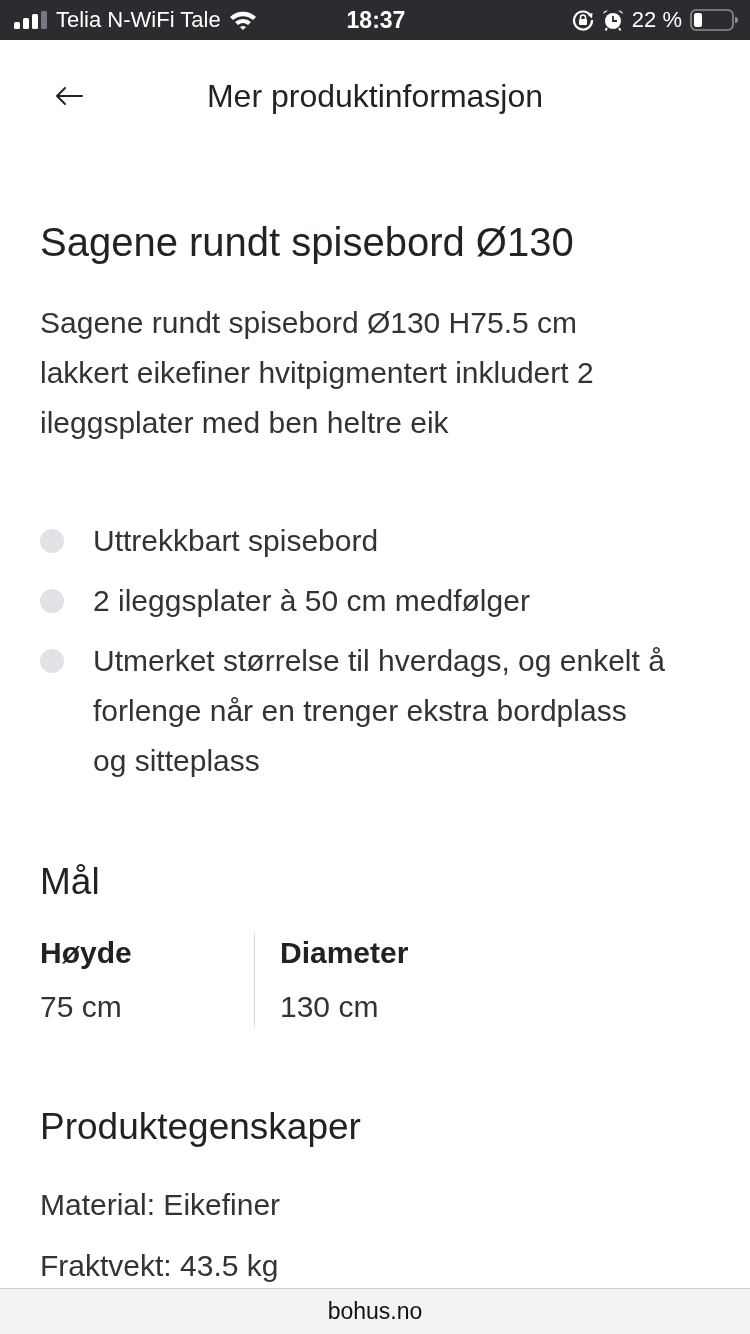  Describe the element at coordinates (330, 1007) in the screenshot. I see `dimension-value: 130 cm` at that location.